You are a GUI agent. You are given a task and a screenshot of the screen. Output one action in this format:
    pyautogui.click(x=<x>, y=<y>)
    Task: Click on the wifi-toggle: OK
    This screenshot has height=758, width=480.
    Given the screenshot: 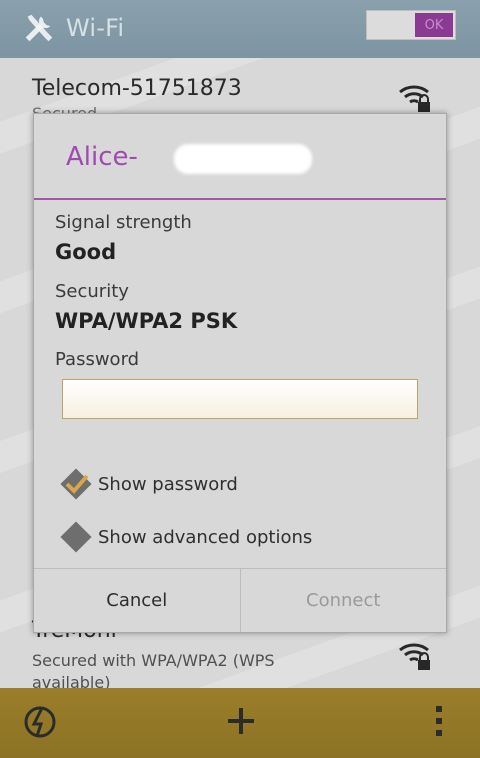 What is the action you would take?
    pyautogui.click(x=411, y=25)
    